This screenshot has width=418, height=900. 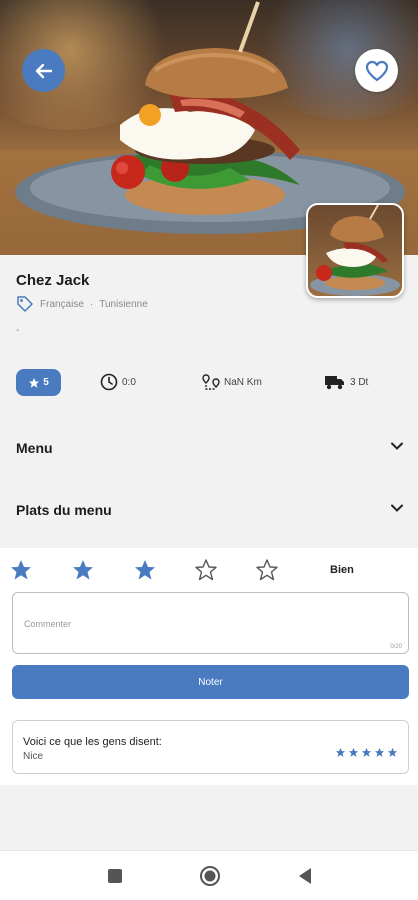 I want to click on category-label: Française, so click(x=62, y=304).